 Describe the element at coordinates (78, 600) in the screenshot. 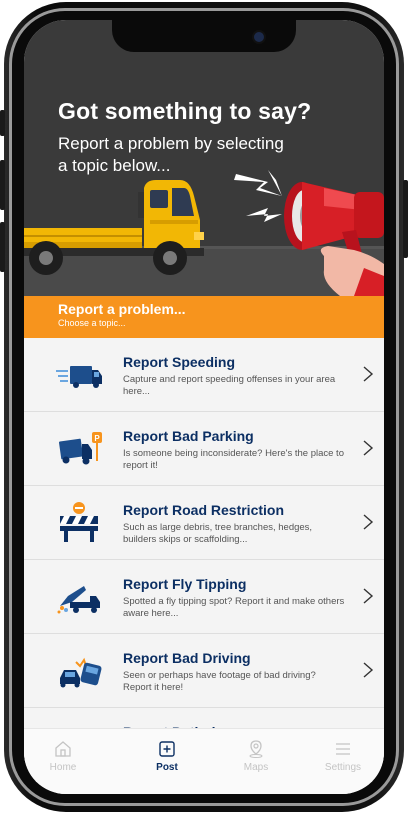

I see `dump-truck-icon` at that location.